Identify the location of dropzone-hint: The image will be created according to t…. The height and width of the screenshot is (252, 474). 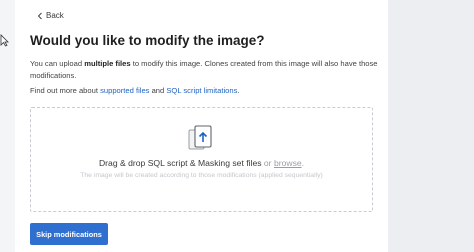
(201, 175).